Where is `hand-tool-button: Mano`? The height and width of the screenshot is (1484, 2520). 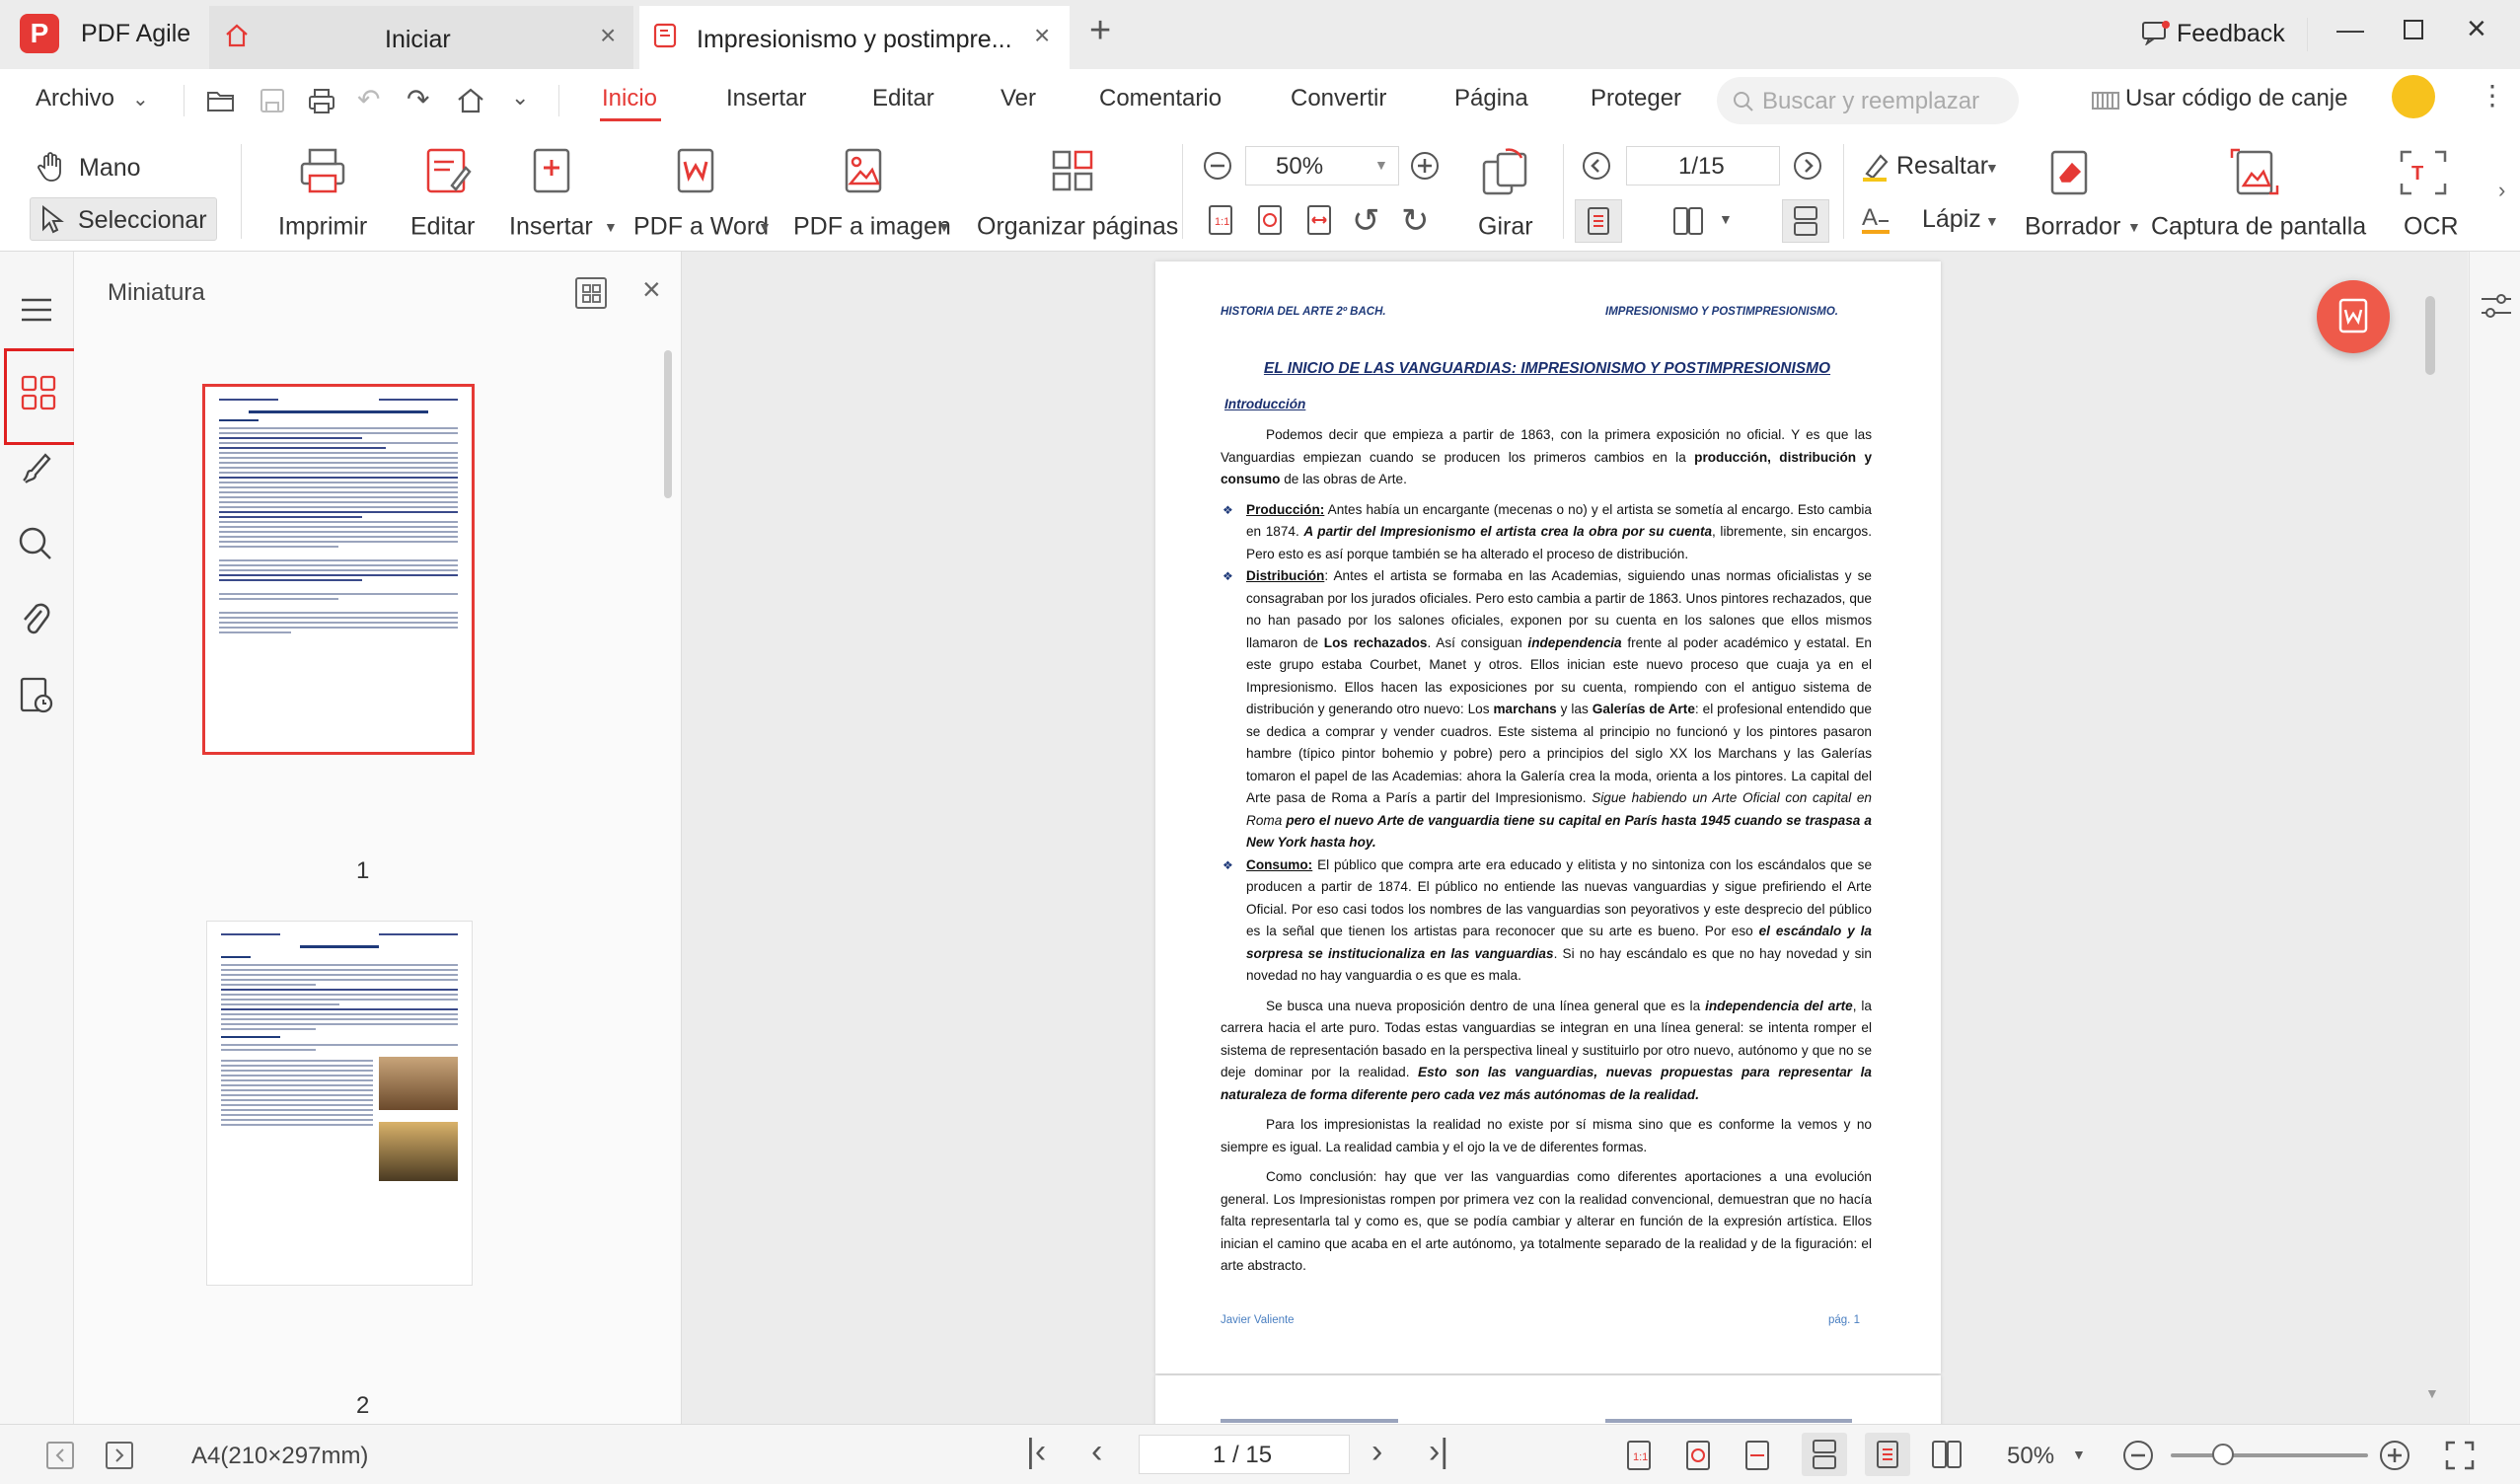 hand-tool-button: Mano is located at coordinates (128, 166).